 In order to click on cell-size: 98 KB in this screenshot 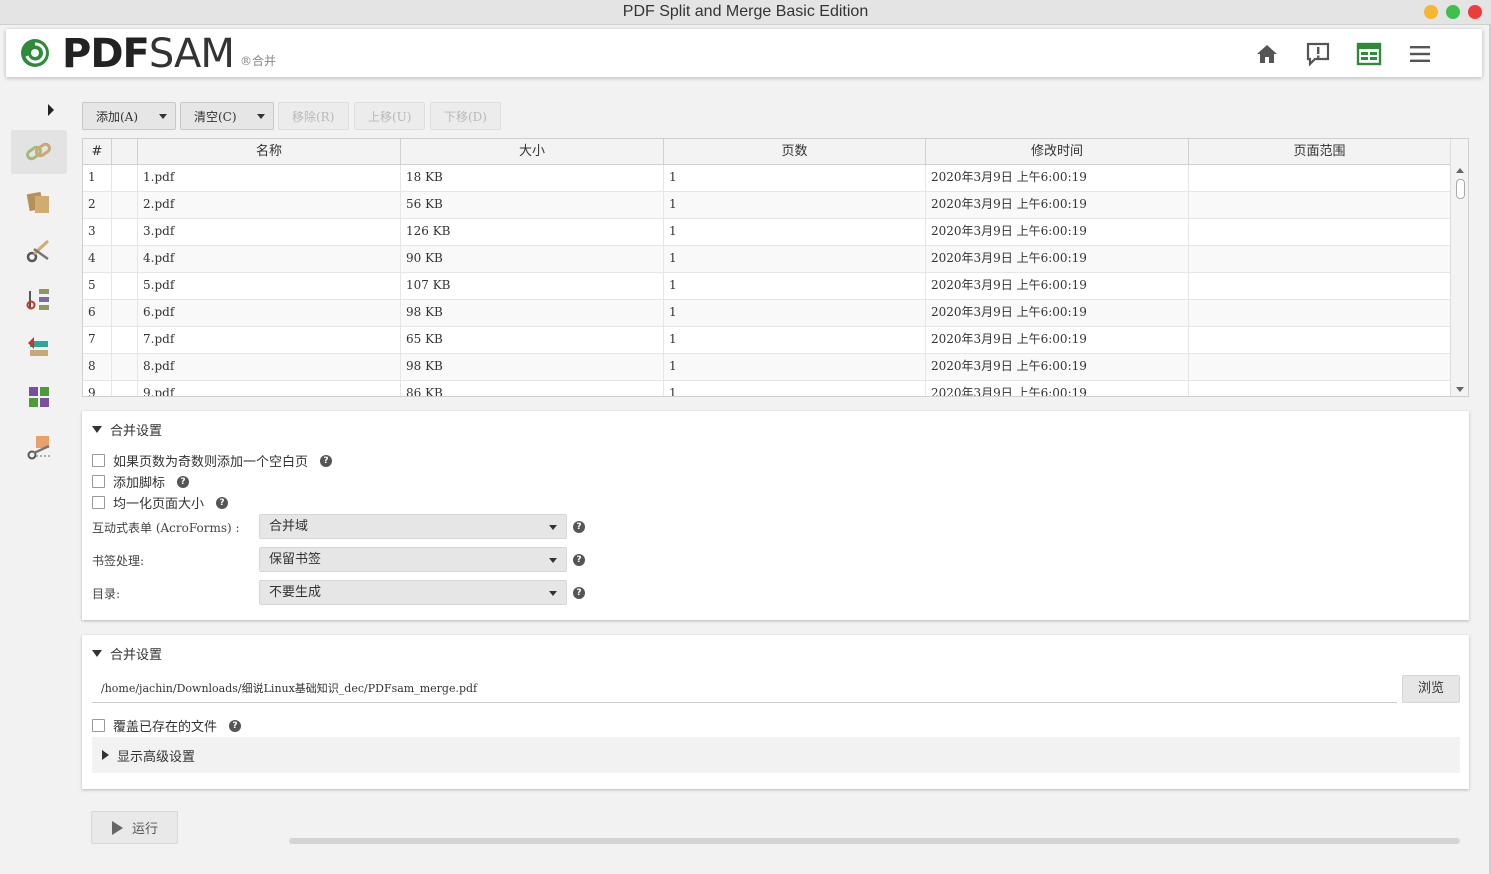, I will do `click(532, 313)`.